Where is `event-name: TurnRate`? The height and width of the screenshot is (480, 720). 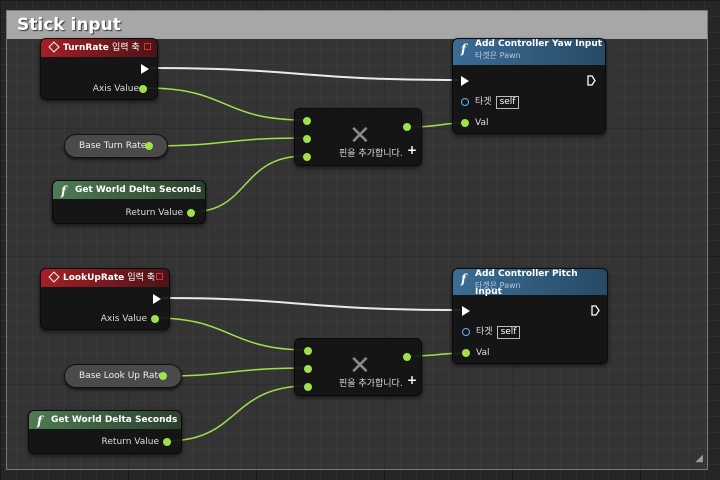 event-name: TurnRate is located at coordinates (86, 48).